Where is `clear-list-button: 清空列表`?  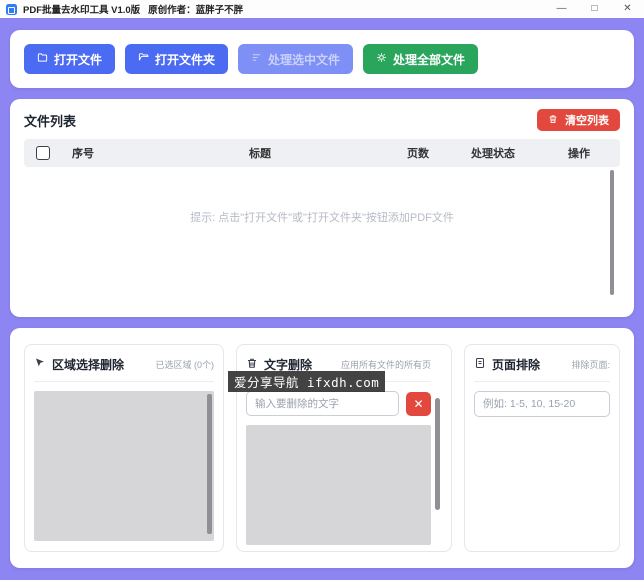
clear-list-button: 清空列表 is located at coordinates (578, 120).